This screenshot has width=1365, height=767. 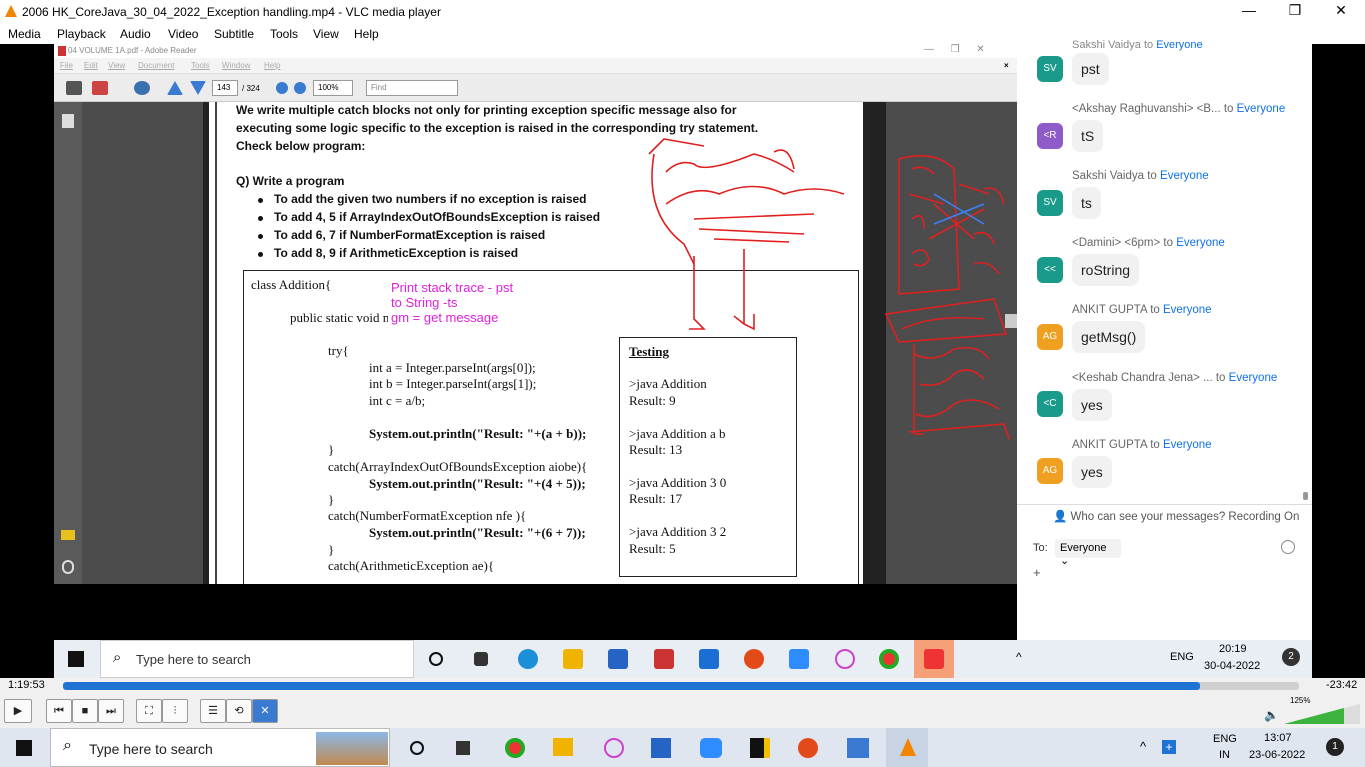 I want to click on minimize-button: —, so click(x=1249, y=10).